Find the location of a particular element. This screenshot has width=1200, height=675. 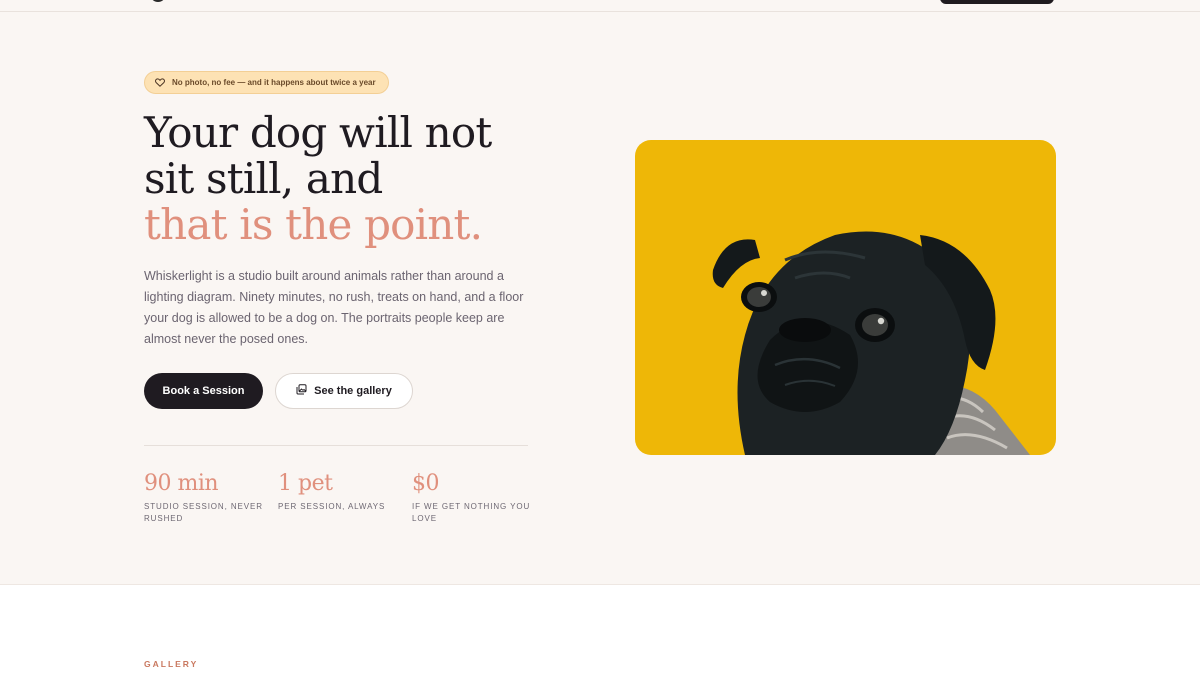

stat-guarantee: $0 If we get nothing you love is located at coordinates (479, 497).